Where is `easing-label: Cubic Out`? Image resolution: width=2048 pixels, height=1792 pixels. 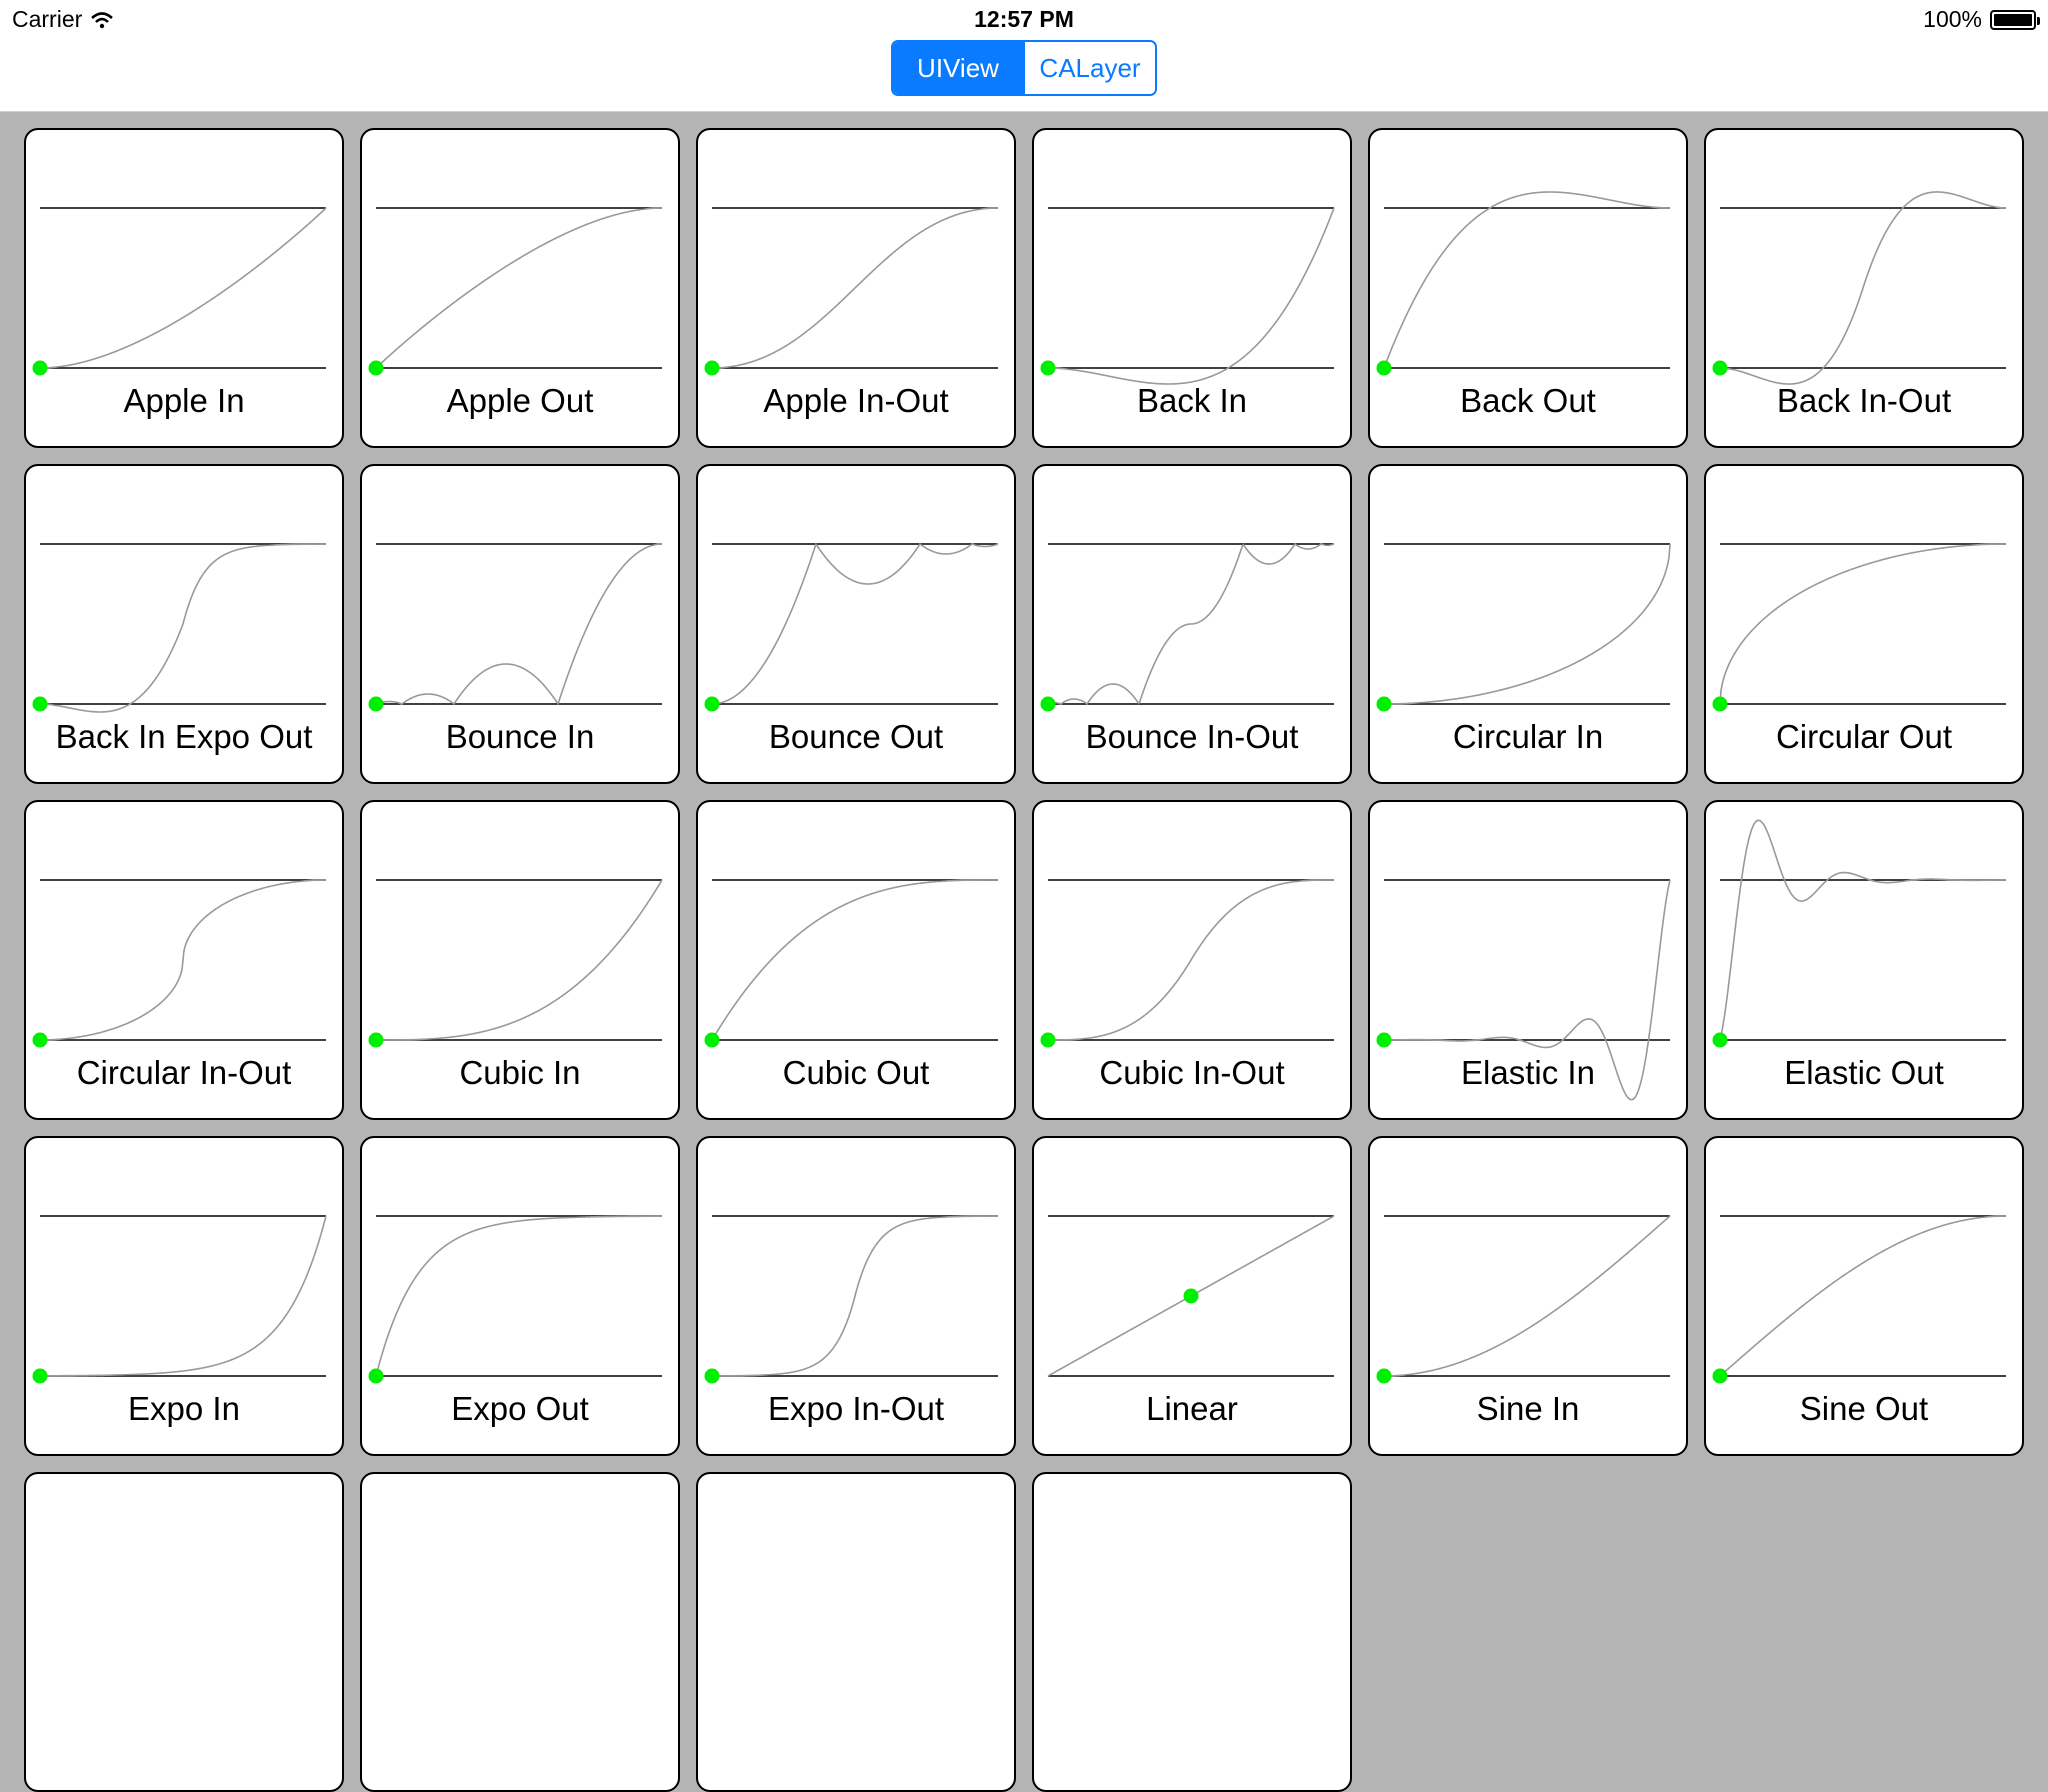 easing-label: Cubic Out is located at coordinates (856, 1072).